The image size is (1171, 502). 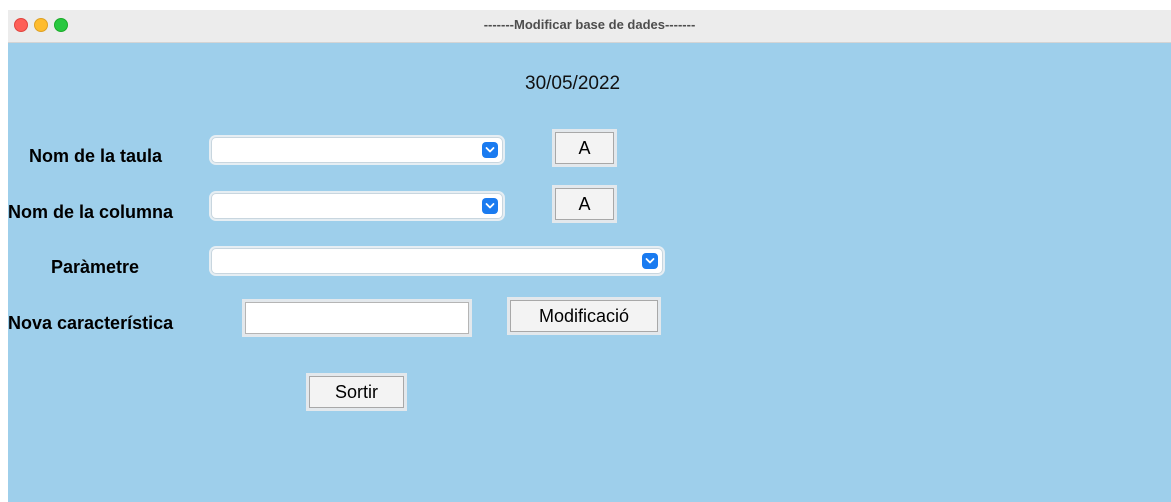 What do you see at coordinates (437, 261) in the screenshot?
I see `parameter-select` at bounding box center [437, 261].